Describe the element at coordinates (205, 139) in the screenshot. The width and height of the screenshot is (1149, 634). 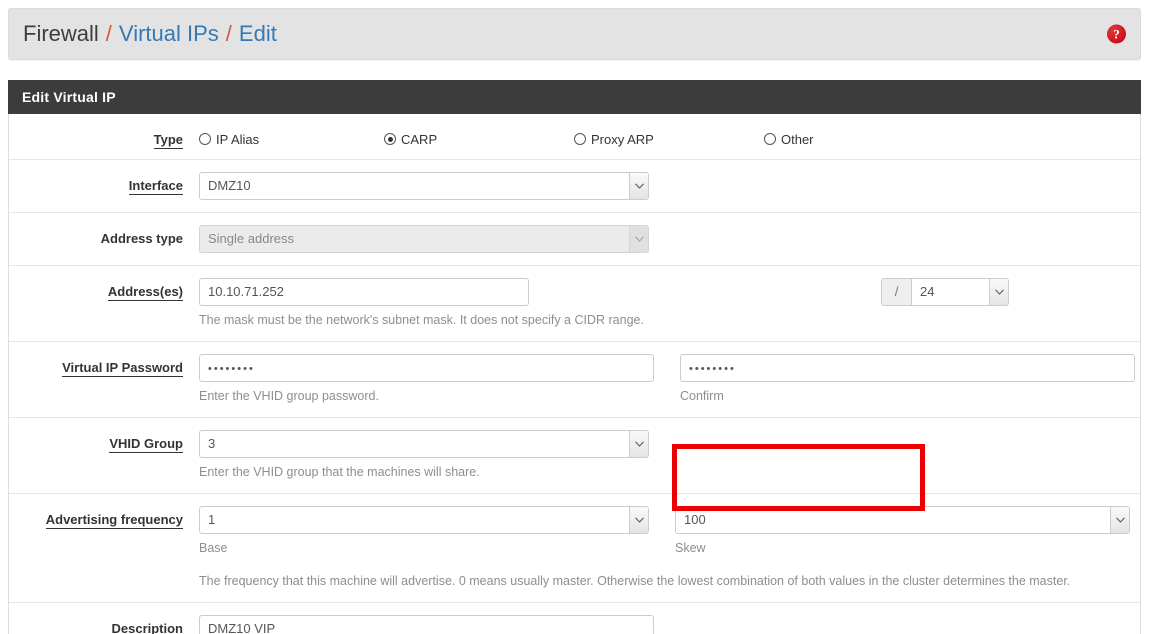
I see `radio-indicator-ip-alias` at that location.